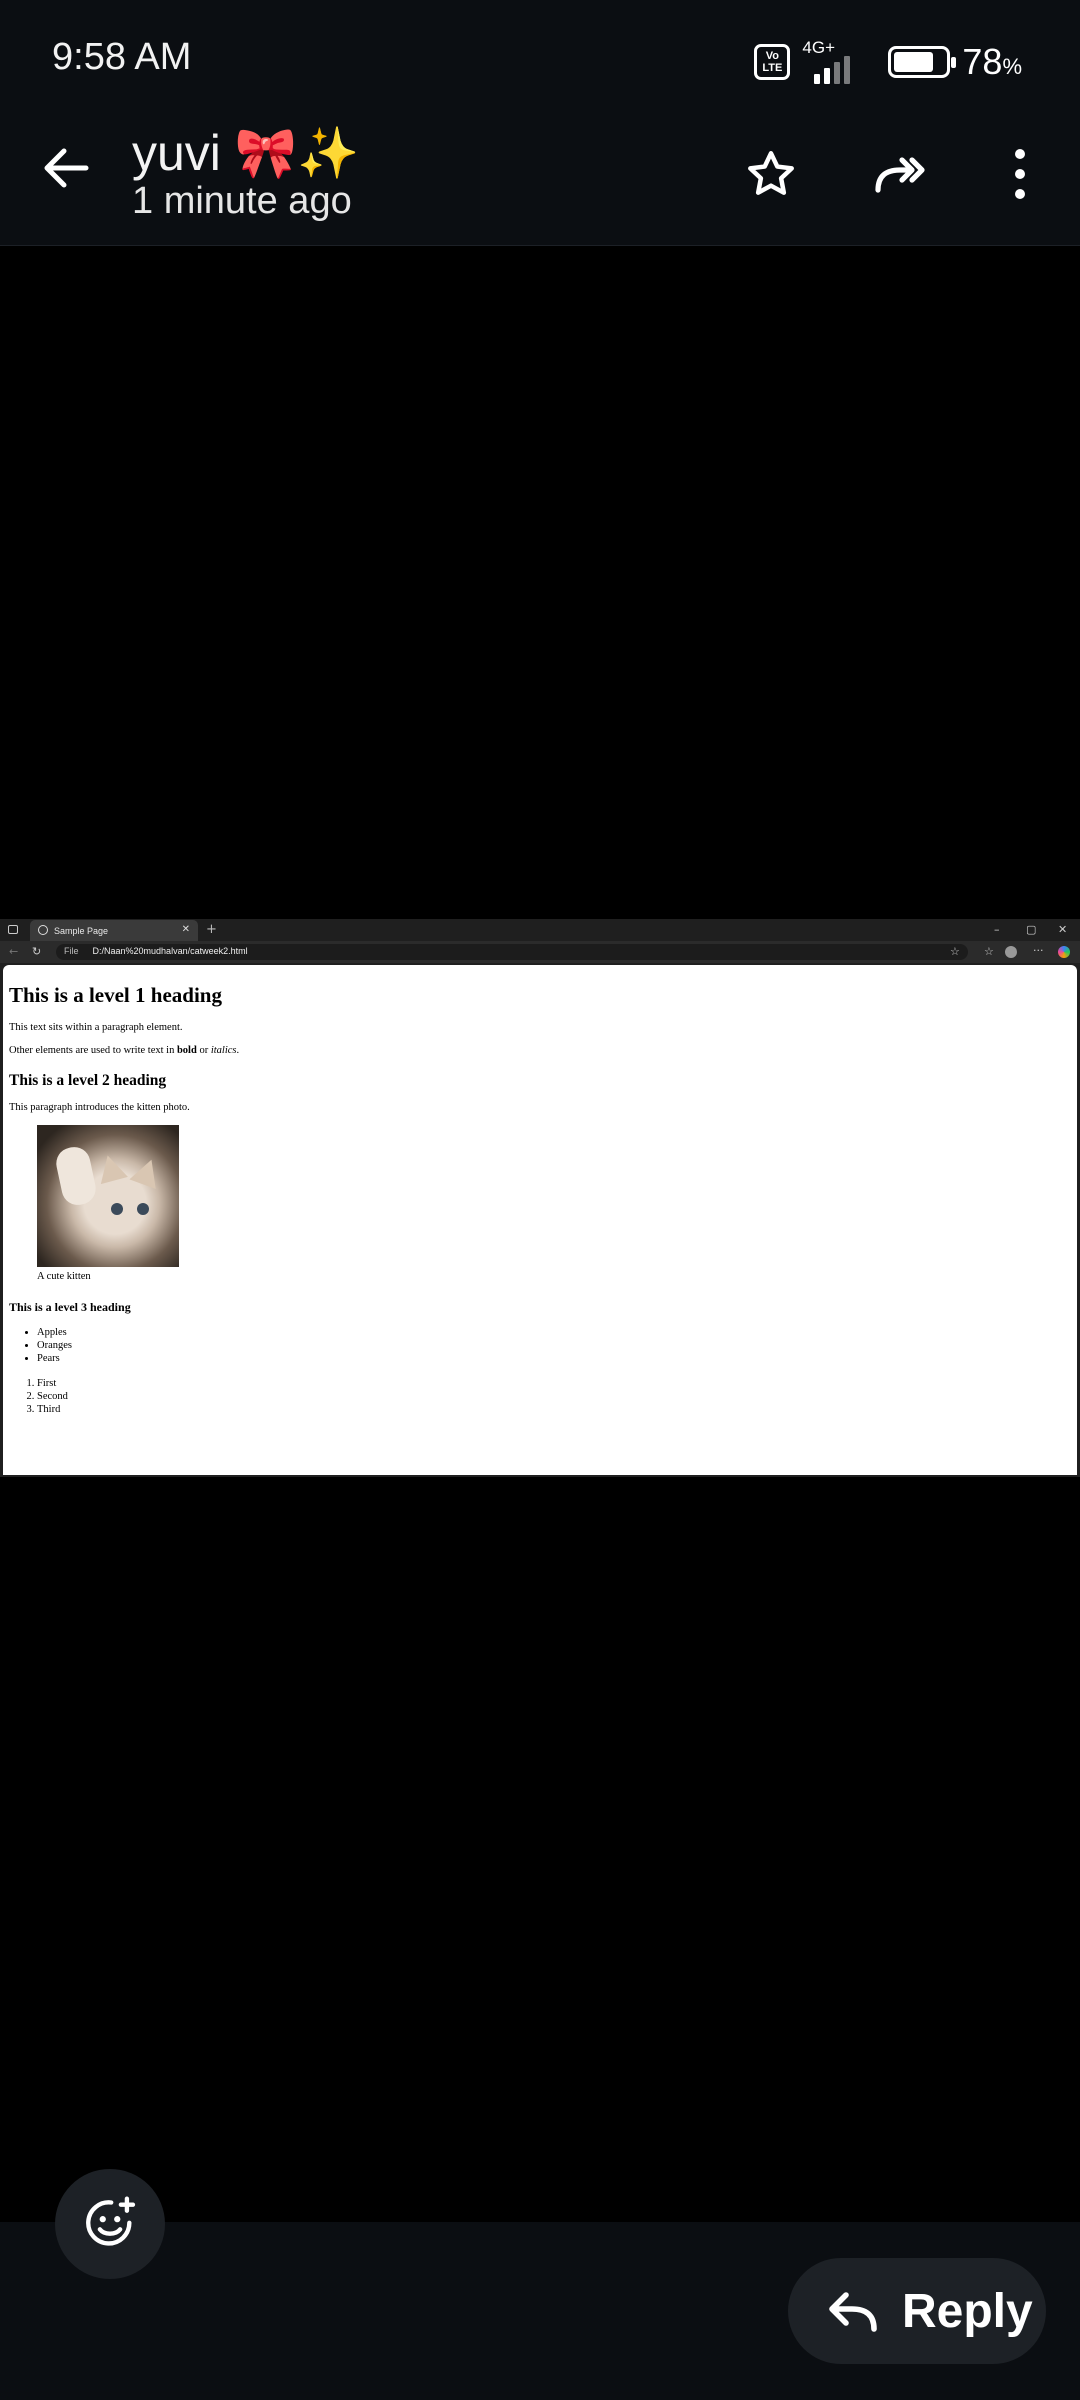 The height and width of the screenshot is (2400, 1080). What do you see at coordinates (246, 153) in the screenshot?
I see `sender-name: yuvi 🎀✨` at bounding box center [246, 153].